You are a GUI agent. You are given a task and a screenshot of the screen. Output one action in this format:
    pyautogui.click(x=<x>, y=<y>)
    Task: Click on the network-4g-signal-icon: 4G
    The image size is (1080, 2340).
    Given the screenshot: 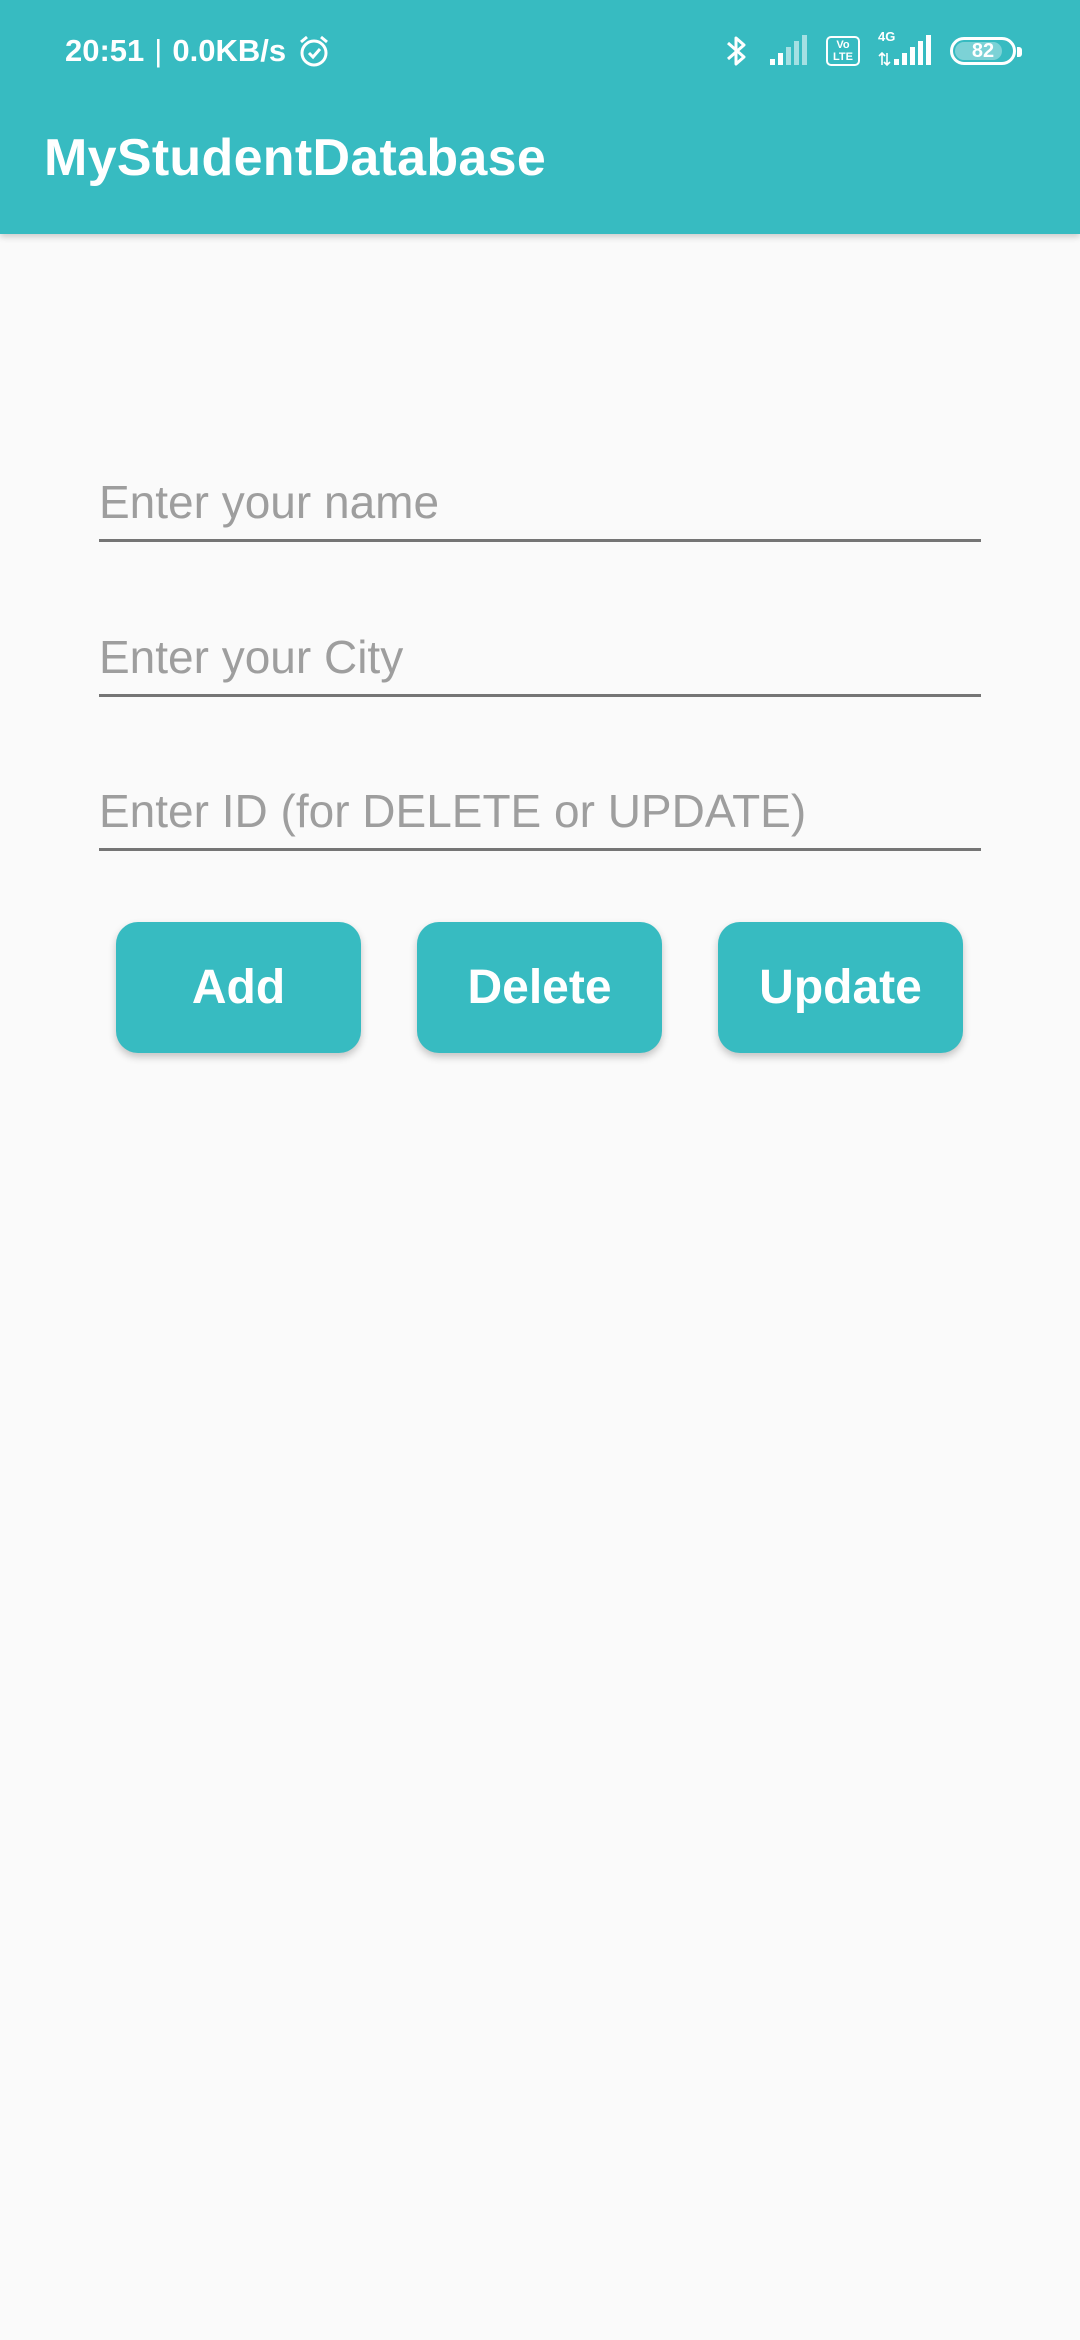 What is the action you would take?
    pyautogui.click(x=905, y=48)
    